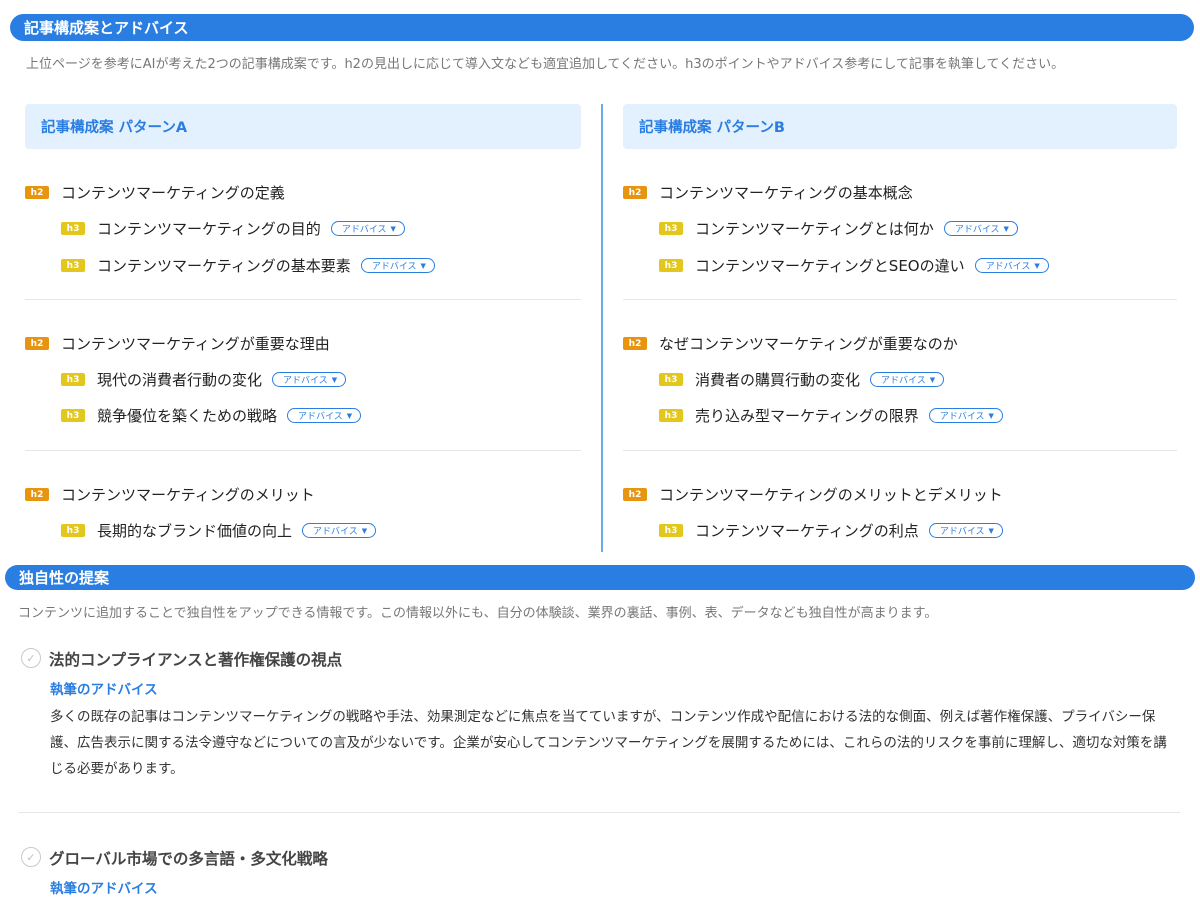 The height and width of the screenshot is (897, 1200). Describe the element at coordinates (303, 126) in the screenshot. I see `pattern-a-header: 記事構成案 パターンA` at that location.